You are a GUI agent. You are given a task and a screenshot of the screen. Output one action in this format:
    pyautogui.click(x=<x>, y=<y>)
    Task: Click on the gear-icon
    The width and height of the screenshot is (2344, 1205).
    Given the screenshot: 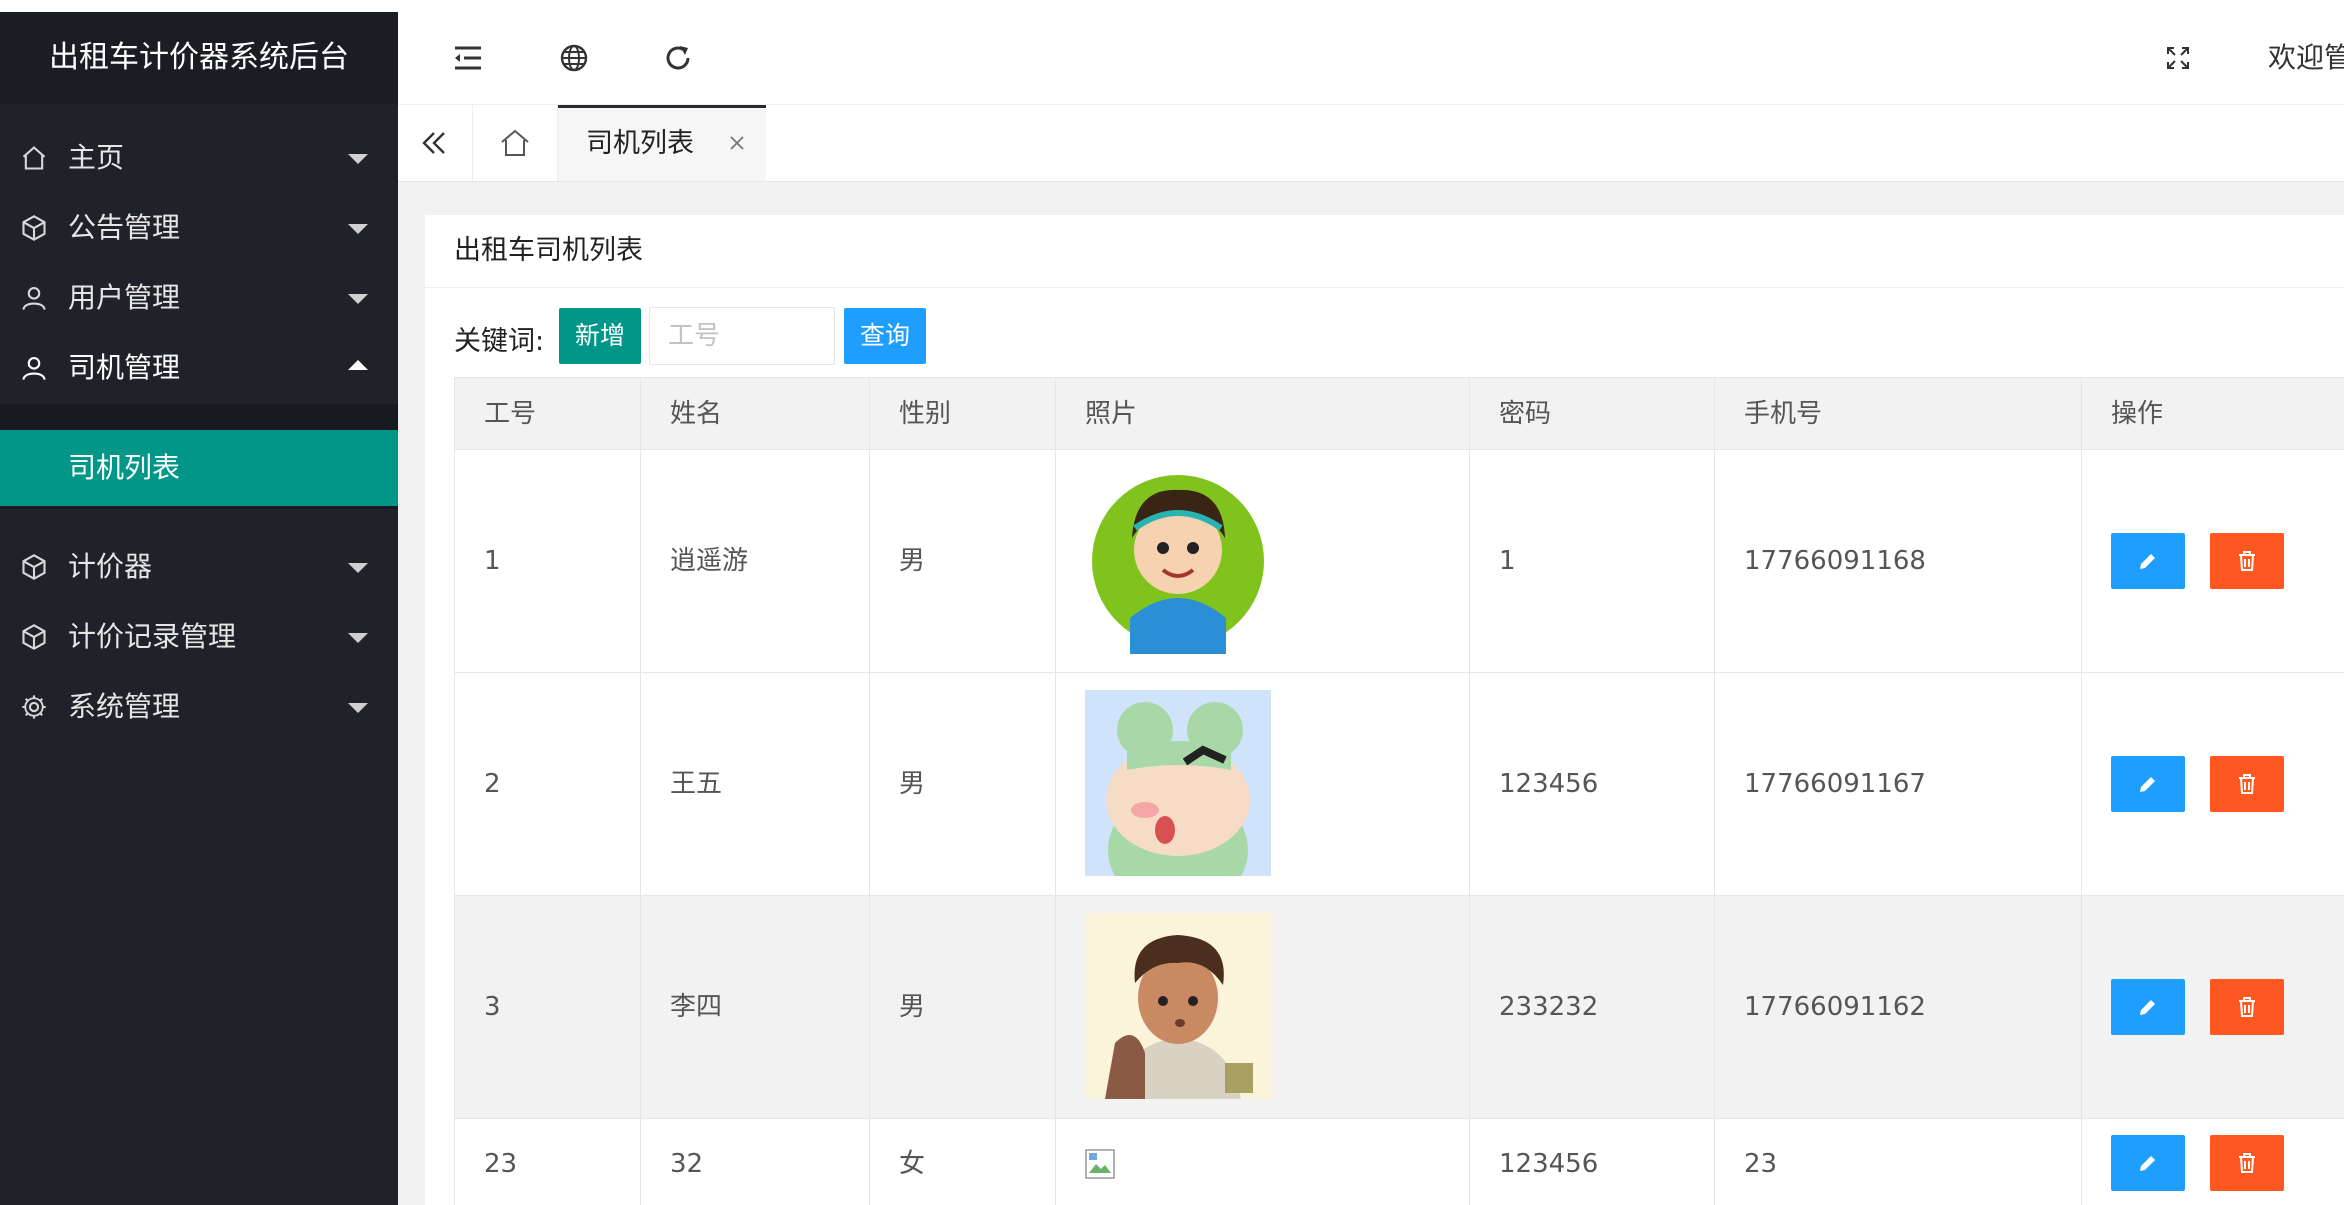 What is the action you would take?
    pyautogui.click(x=34, y=707)
    